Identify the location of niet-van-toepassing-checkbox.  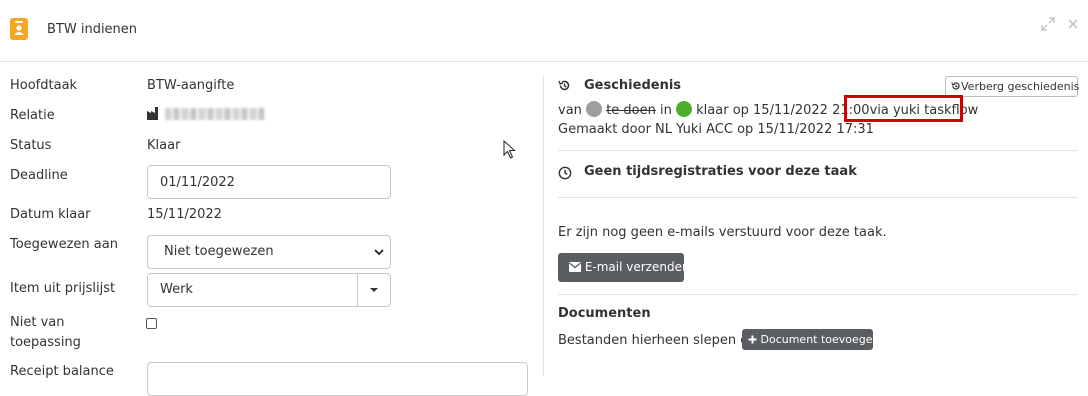
(151, 323).